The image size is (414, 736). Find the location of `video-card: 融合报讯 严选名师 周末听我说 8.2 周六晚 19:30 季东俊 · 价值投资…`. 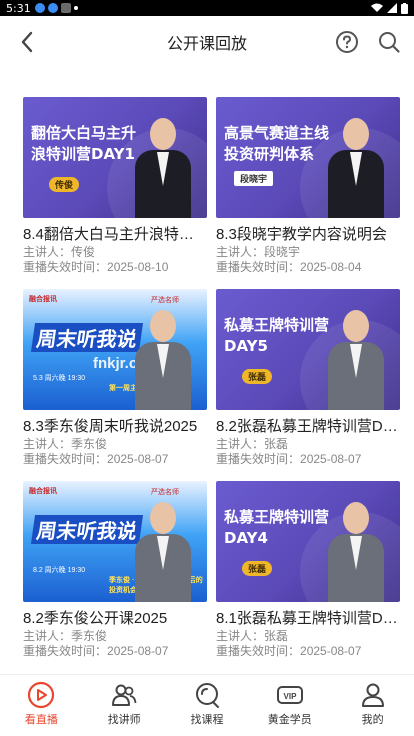

video-card: 融合报讯 严选名师 周末听我说 8.2 周六晚 19:30 季东俊 · 价值投资… is located at coordinates (115, 577).